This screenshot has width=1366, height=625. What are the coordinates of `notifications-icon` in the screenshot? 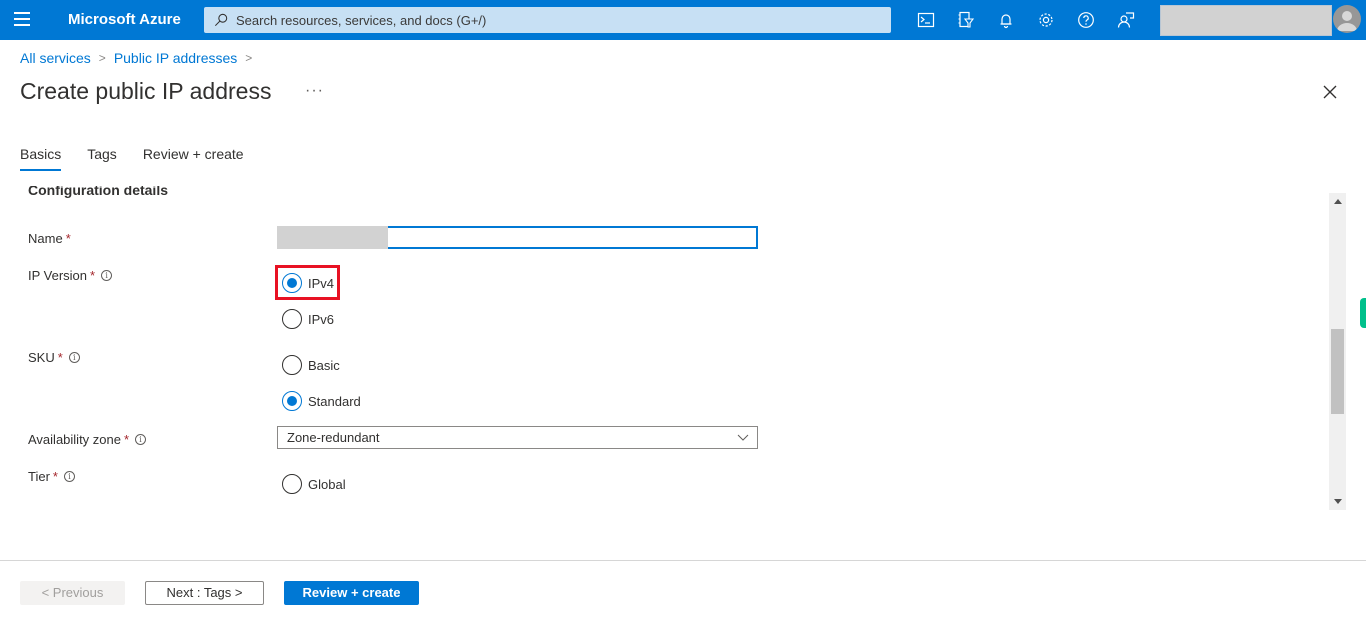 It's located at (1006, 20).